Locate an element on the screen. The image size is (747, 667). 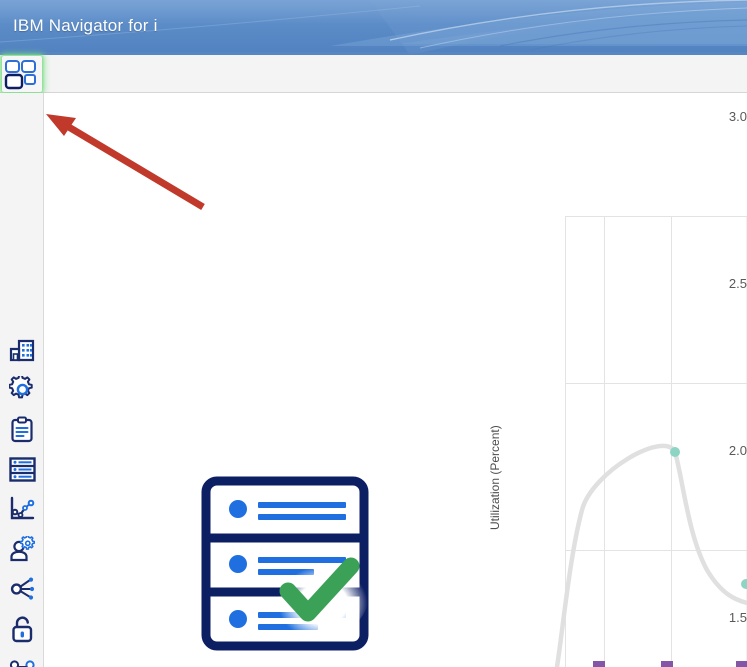
sidebar-item-configuration is located at coordinates (22, 389).